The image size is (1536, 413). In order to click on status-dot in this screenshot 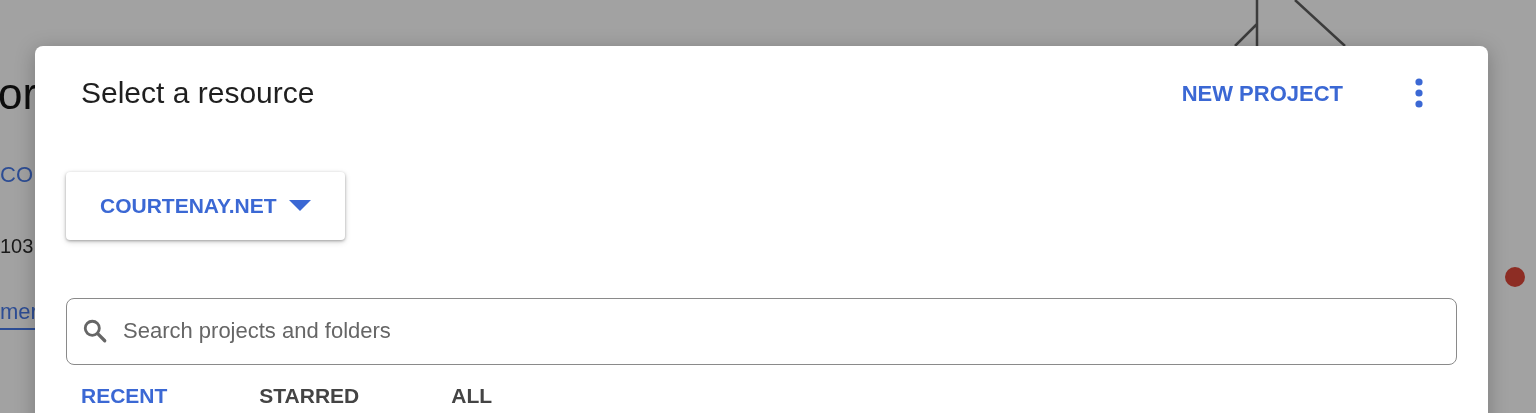, I will do `click(1515, 277)`.